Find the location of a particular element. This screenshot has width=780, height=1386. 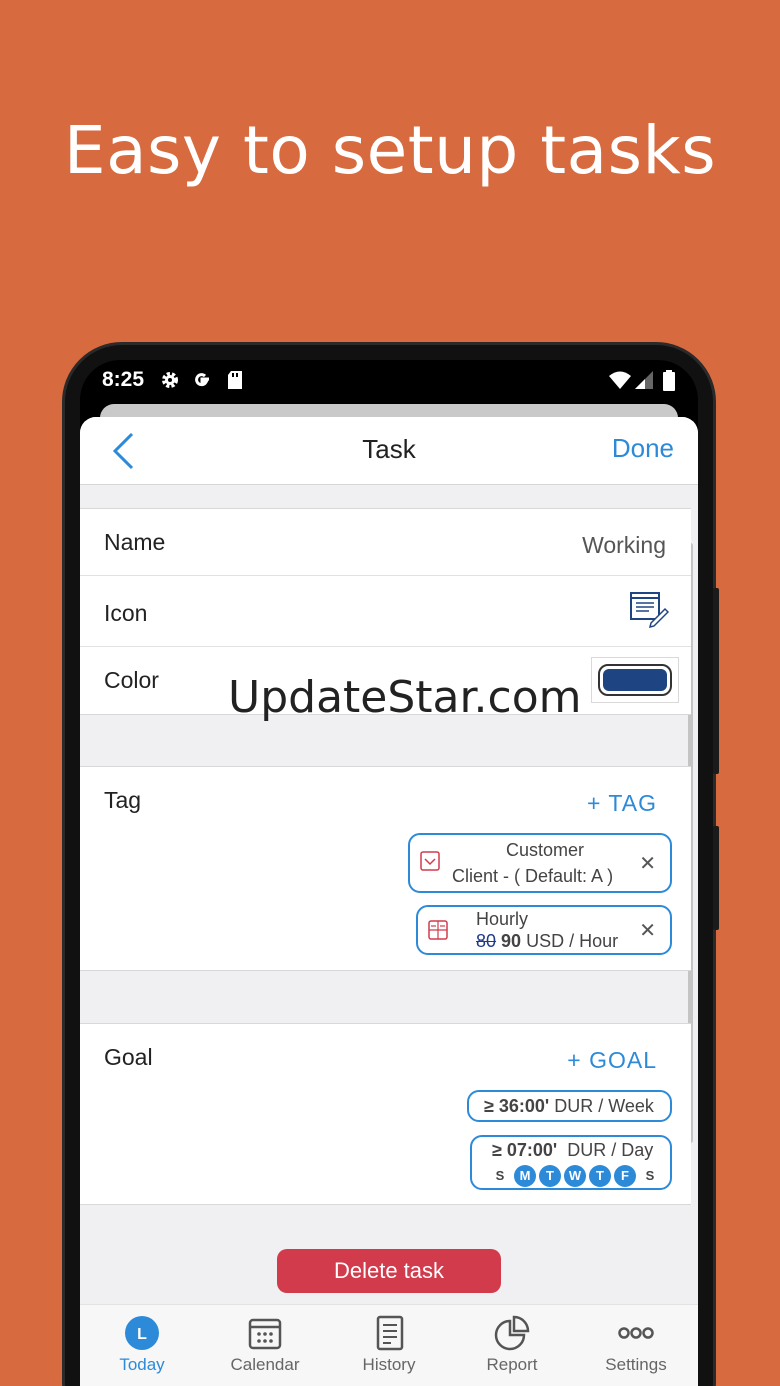

color-label: Color is located at coordinates (131, 680).